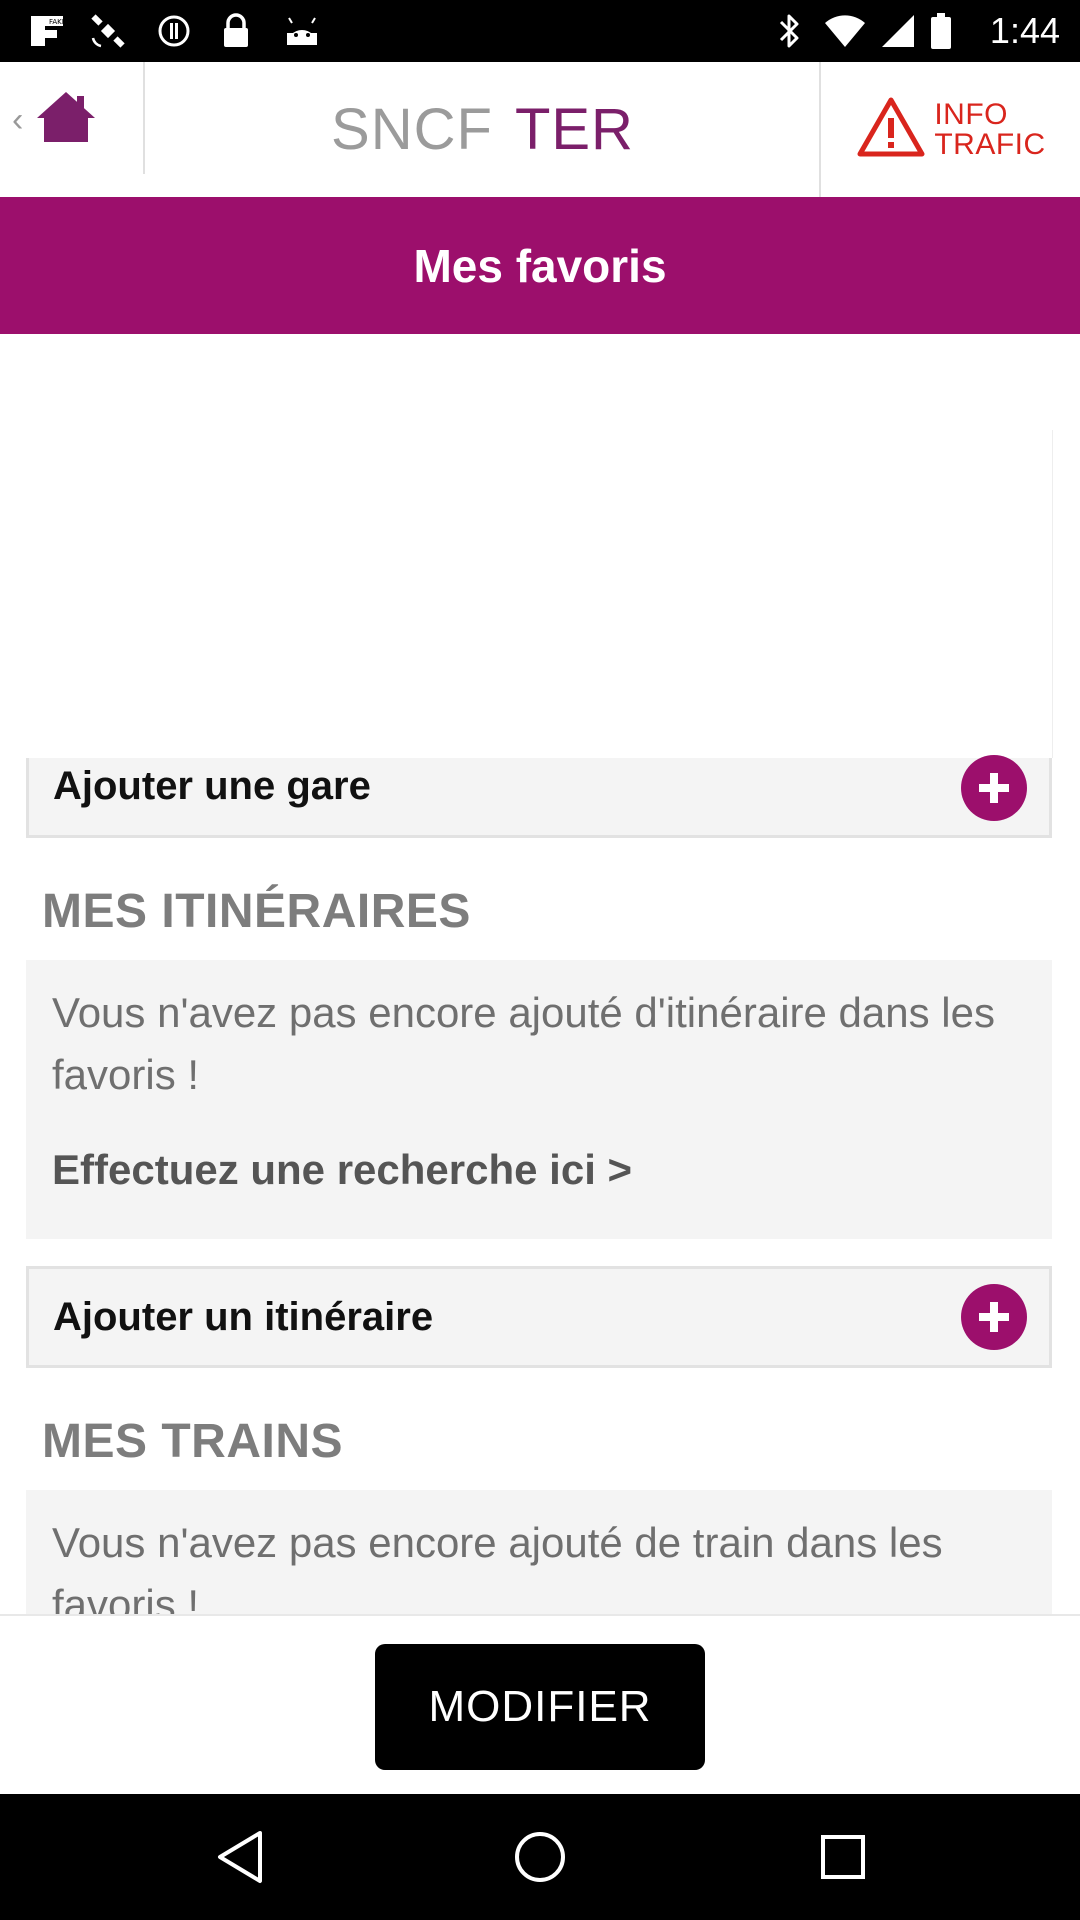 This screenshot has height=1920, width=1080. I want to click on info-trafic-line1: INFO, so click(971, 114).